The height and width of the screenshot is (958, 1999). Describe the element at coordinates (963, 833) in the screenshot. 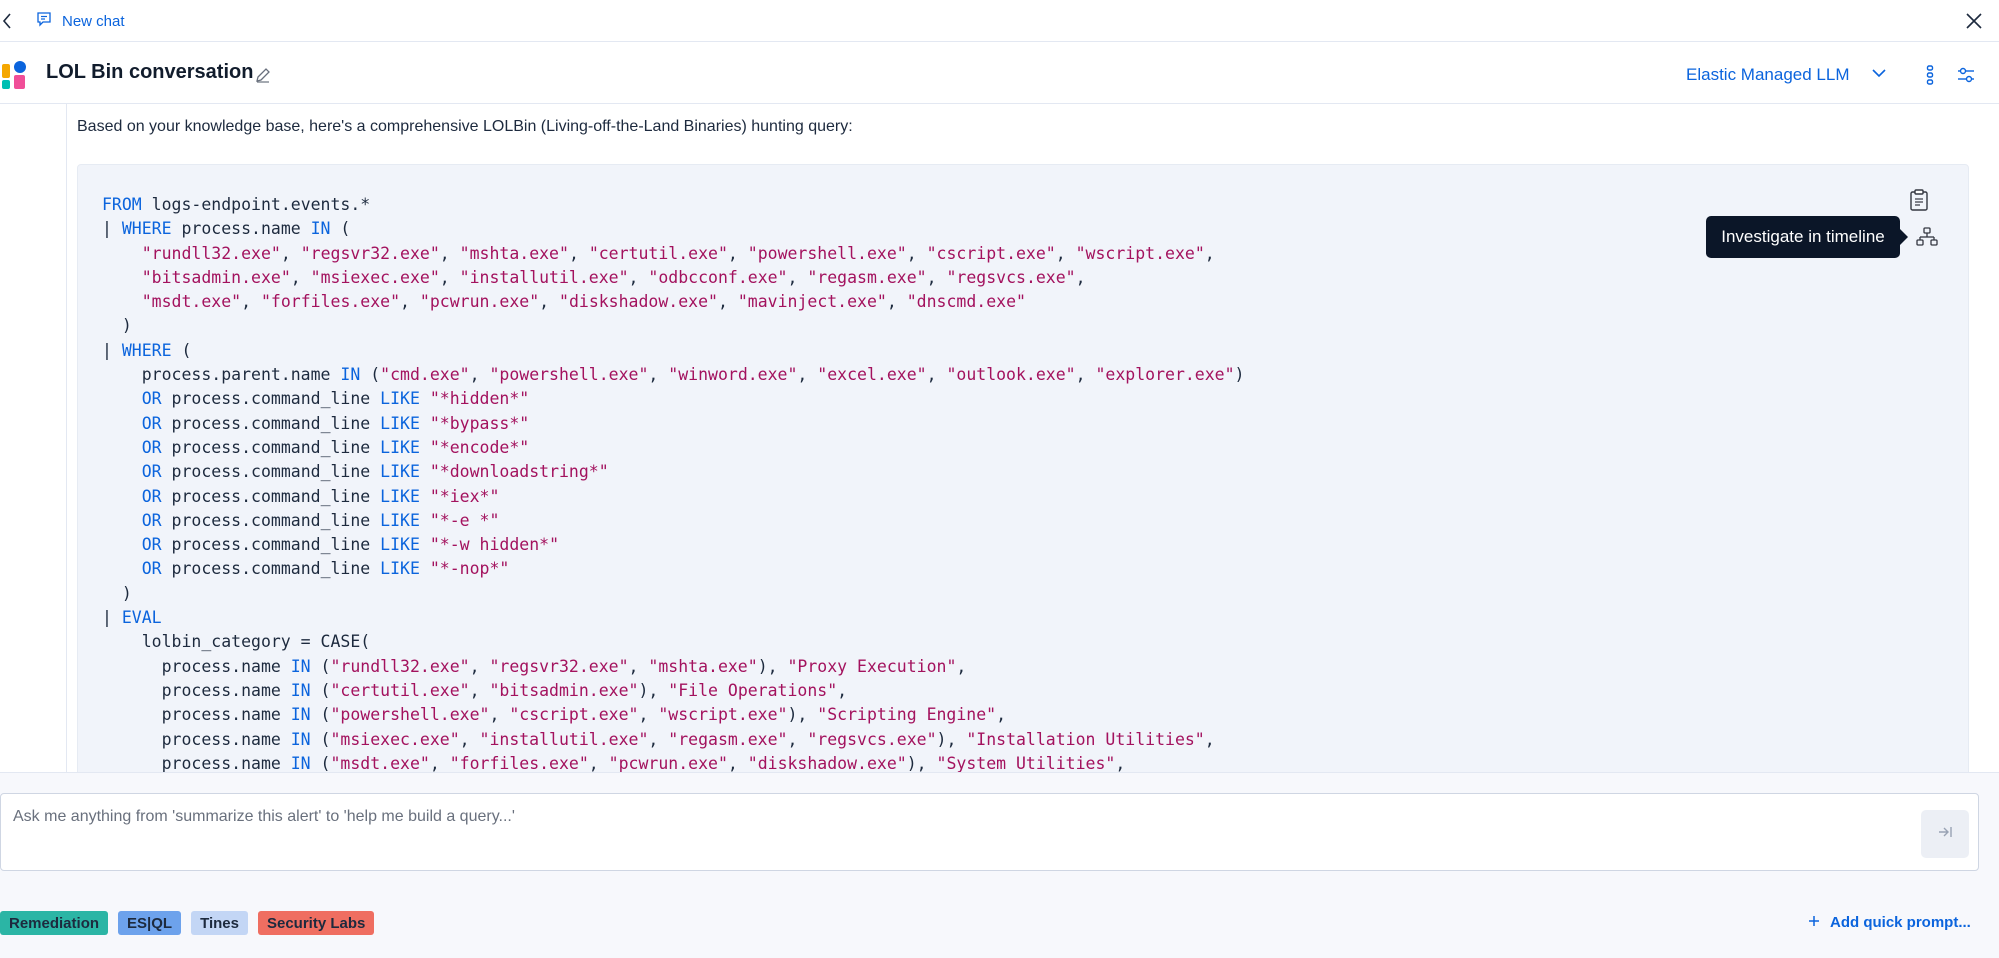

I see `prompt-textarea` at that location.